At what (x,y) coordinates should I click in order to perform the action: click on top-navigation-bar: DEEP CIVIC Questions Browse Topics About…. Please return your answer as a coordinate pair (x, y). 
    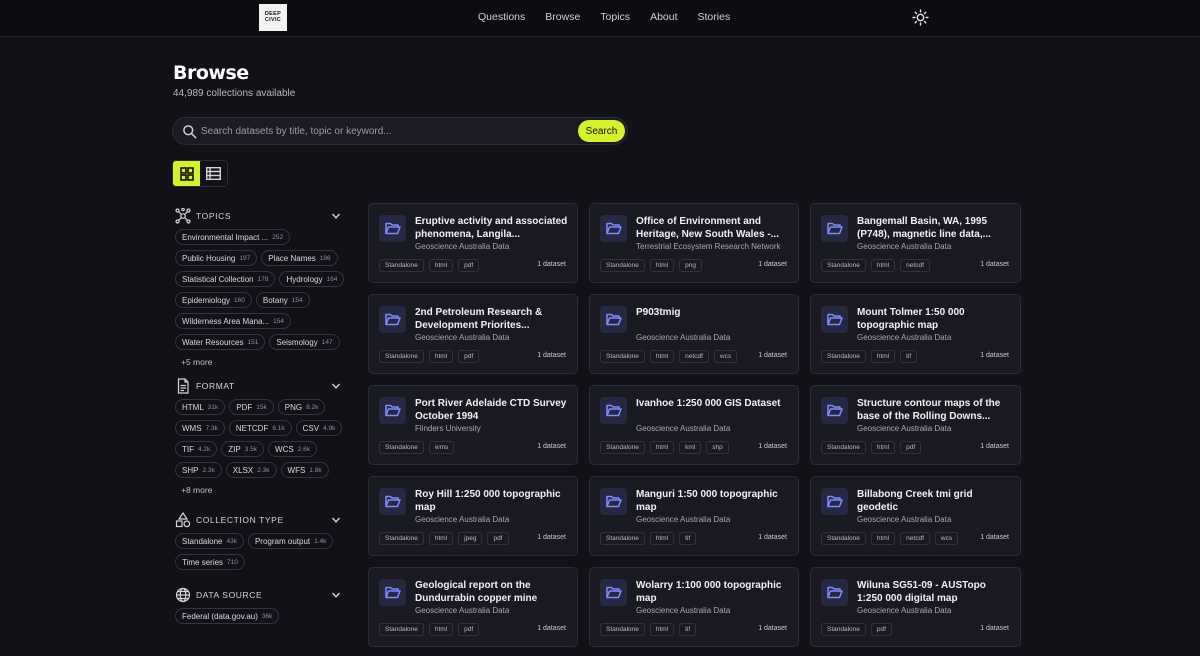
    Looking at the image, I should click on (600, 18).